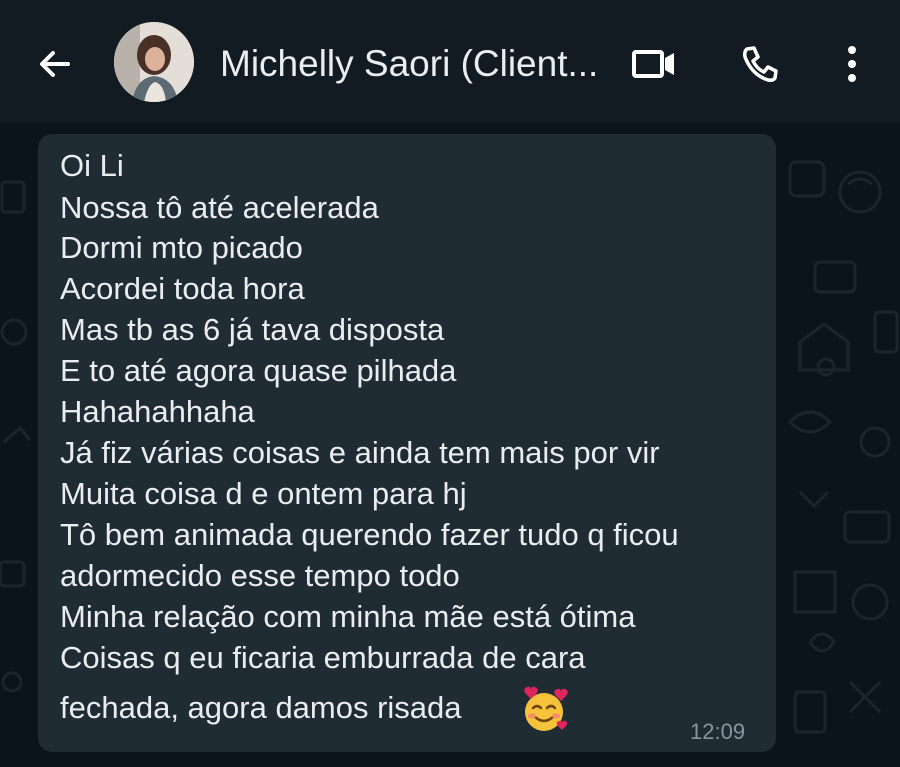  I want to click on avatar, so click(154, 62).